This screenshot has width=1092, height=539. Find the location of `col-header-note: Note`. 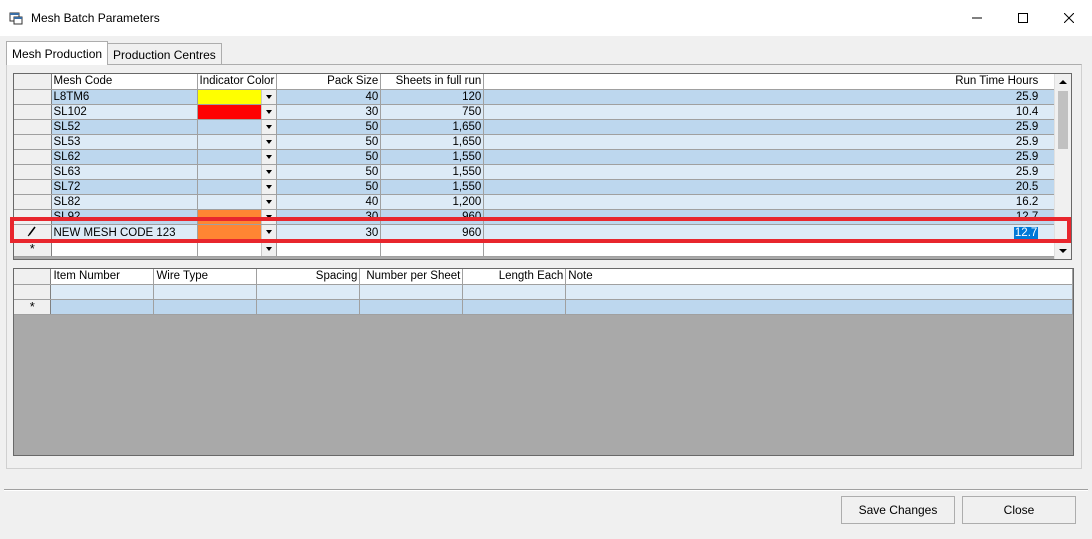

col-header-note: Note is located at coordinates (819, 277).